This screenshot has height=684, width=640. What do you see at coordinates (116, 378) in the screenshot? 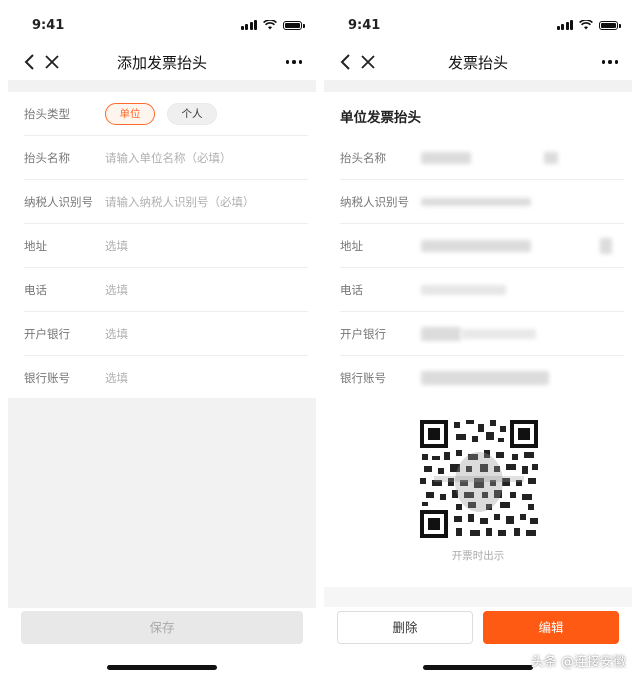
I see `account-input: 选填` at bounding box center [116, 378].